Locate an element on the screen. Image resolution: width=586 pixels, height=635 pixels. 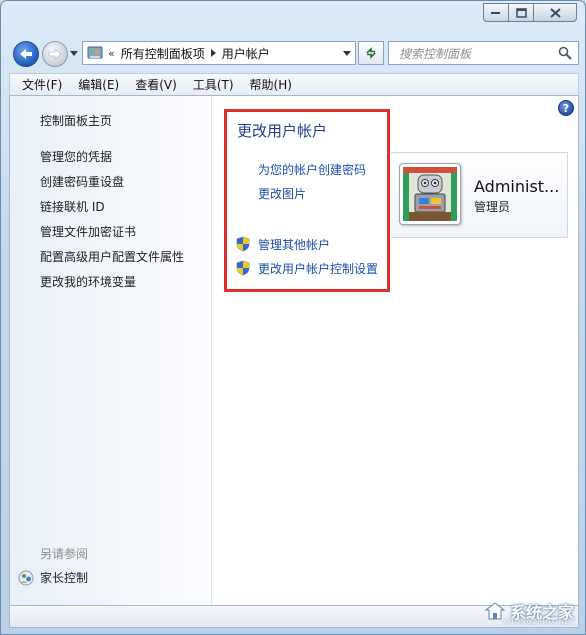
navigation-bar: « 所有控制面板项 用户帐户 搜索控制面板 is located at coordinates (294, 53).